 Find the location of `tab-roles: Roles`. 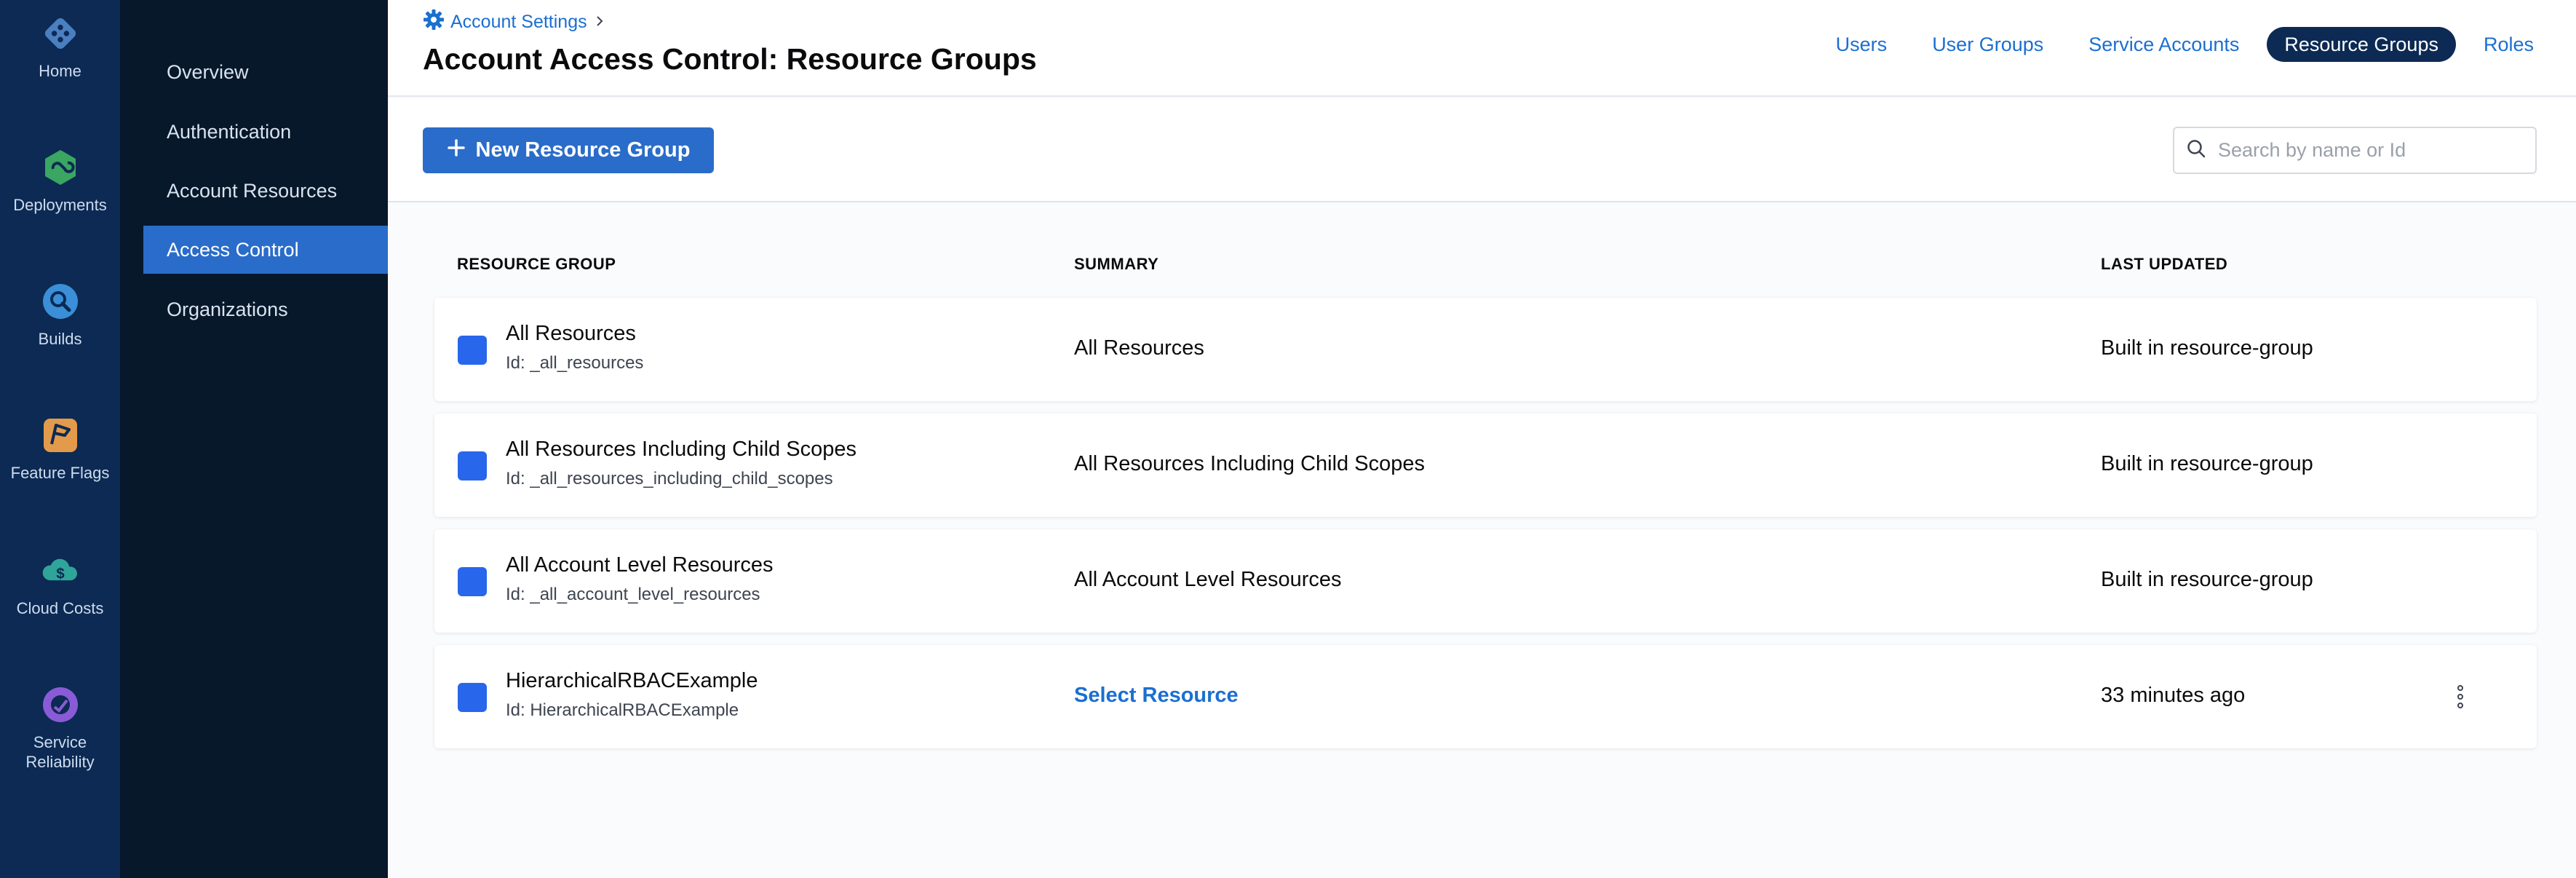

tab-roles: Roles is located at coordinates (2508, 45).